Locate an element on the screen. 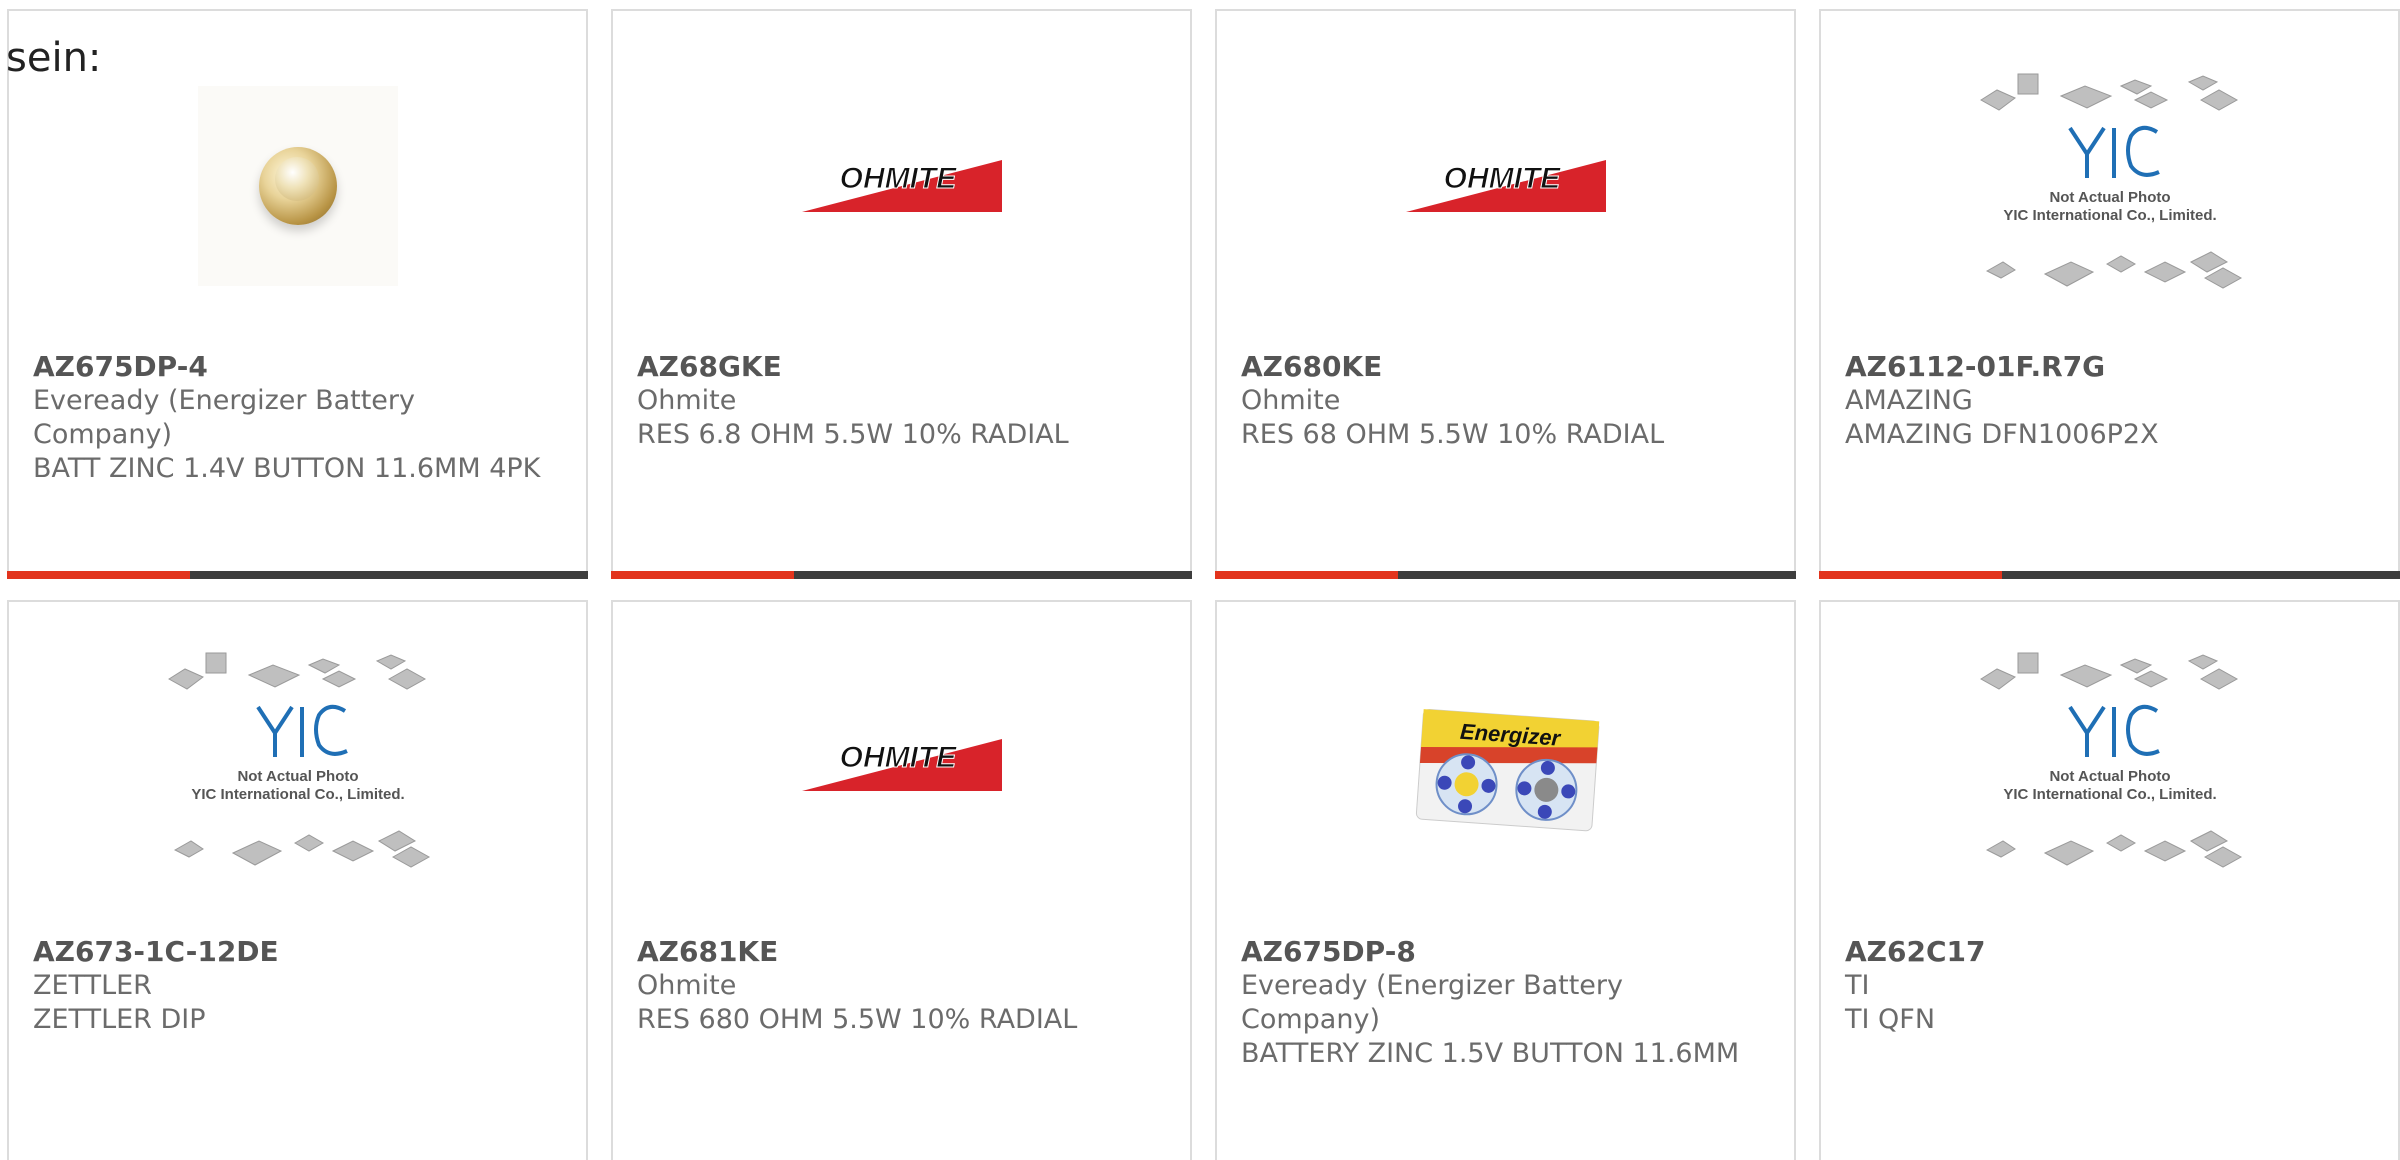 The height and width of the screenshot is (1160, 2400). description: TI QFN is located at coordinates (1890, 1019).